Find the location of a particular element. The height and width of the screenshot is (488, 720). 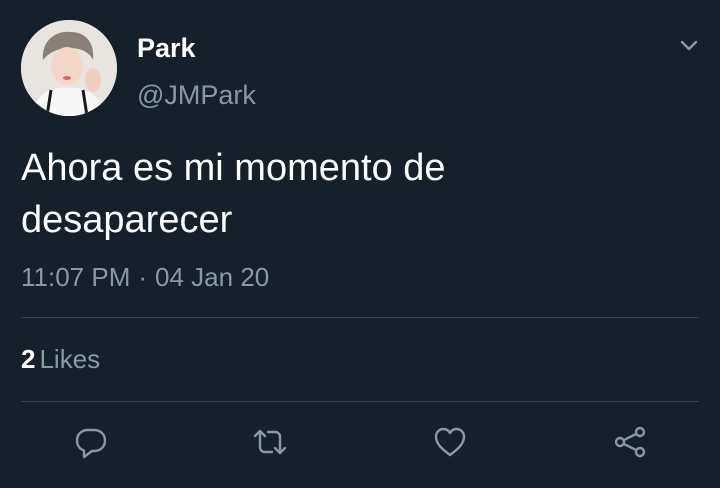

tweet-time: 11:07 PM is located at coordinates (76, 277).